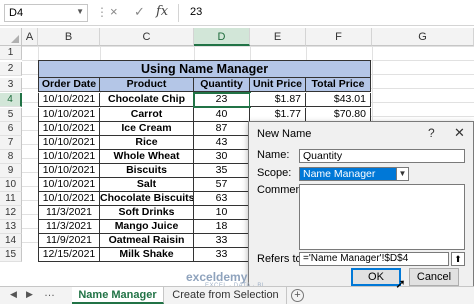 The image size is (474, 304). I want to click on scope-select: Name Manager, so click(354, 174).